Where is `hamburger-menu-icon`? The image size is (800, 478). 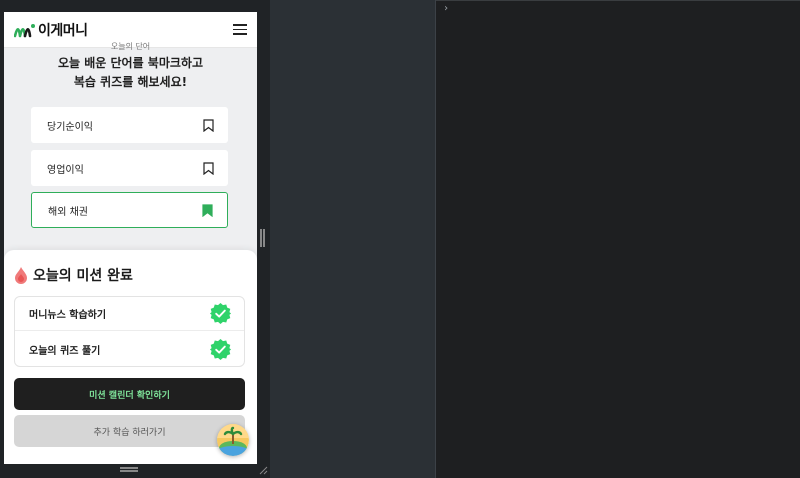
hamburger-menu-icon is located at coordinates (240, 29).